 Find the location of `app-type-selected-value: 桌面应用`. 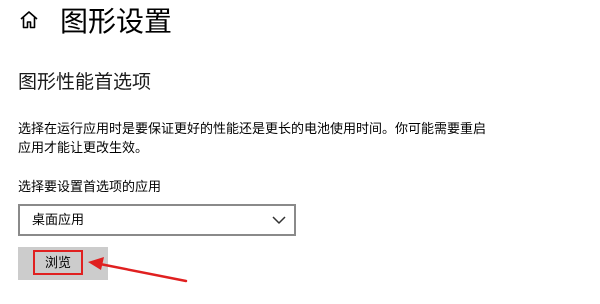

app-type-selected-value: 桌面应用 is located at coordinates (58, 220).